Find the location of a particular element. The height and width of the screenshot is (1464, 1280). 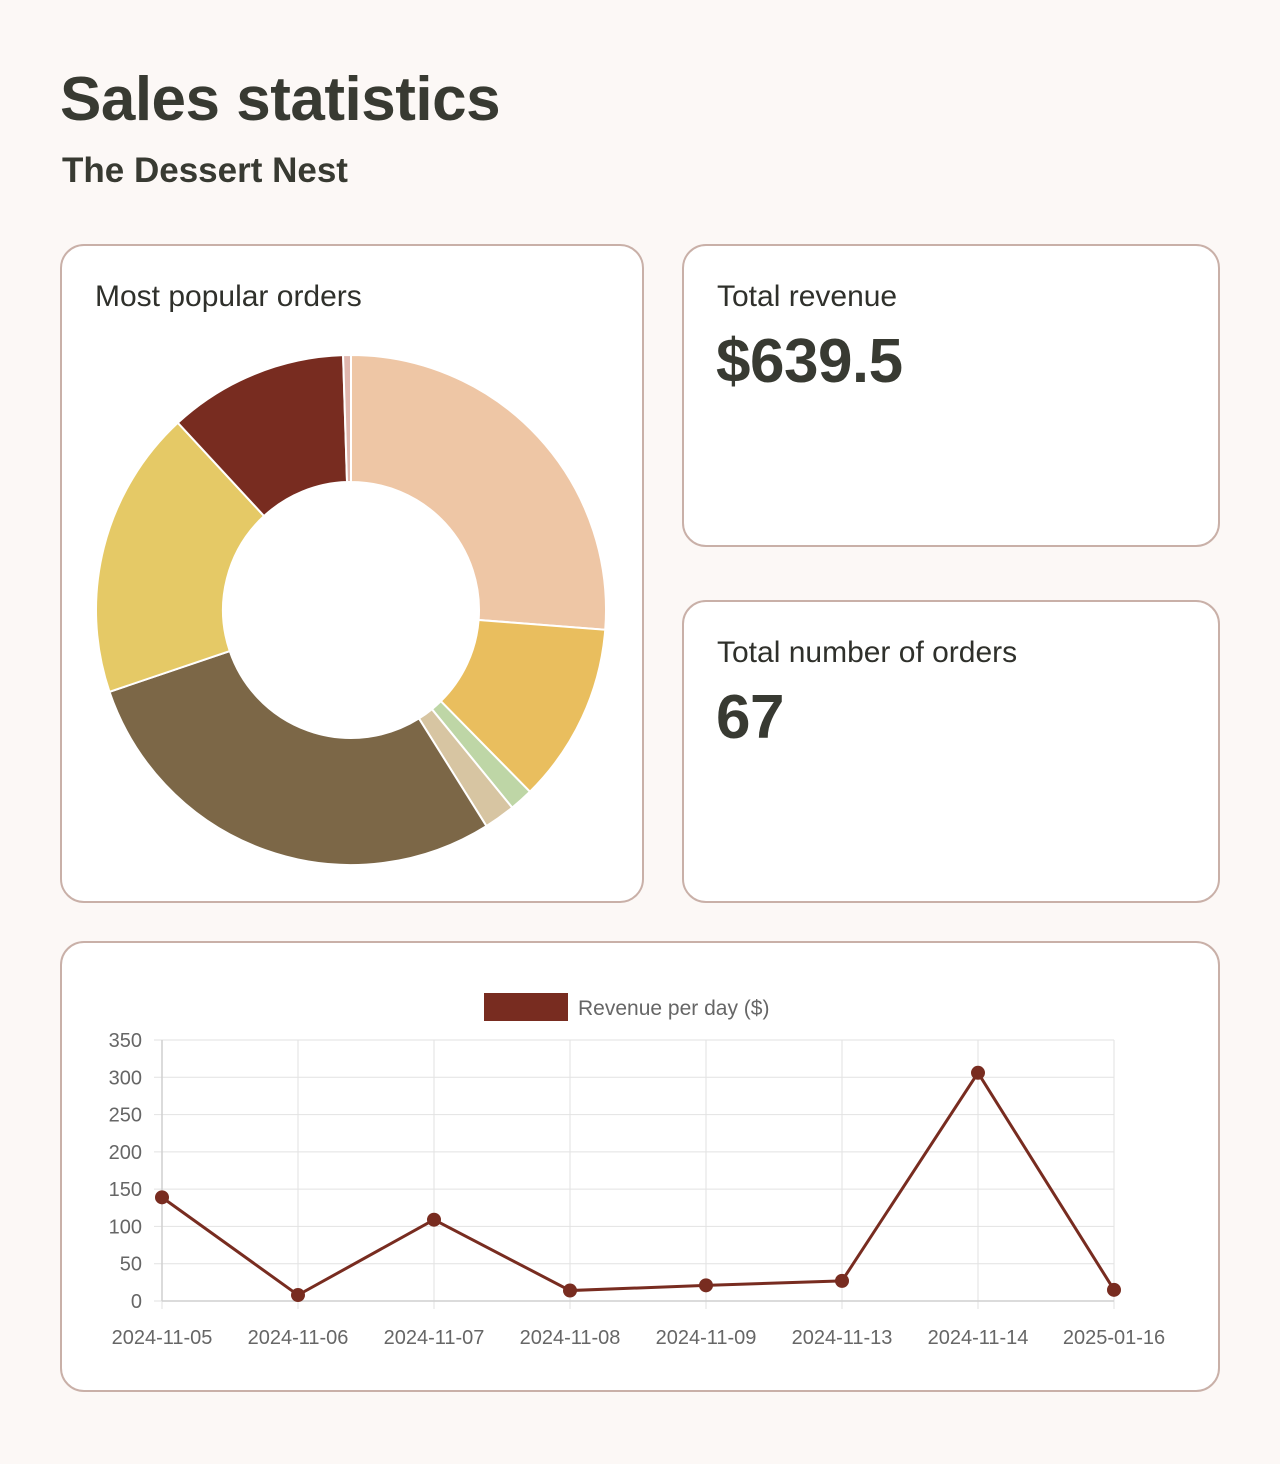

x-tick-label: 2024-11-09 is located at coordinates (706, 1338).